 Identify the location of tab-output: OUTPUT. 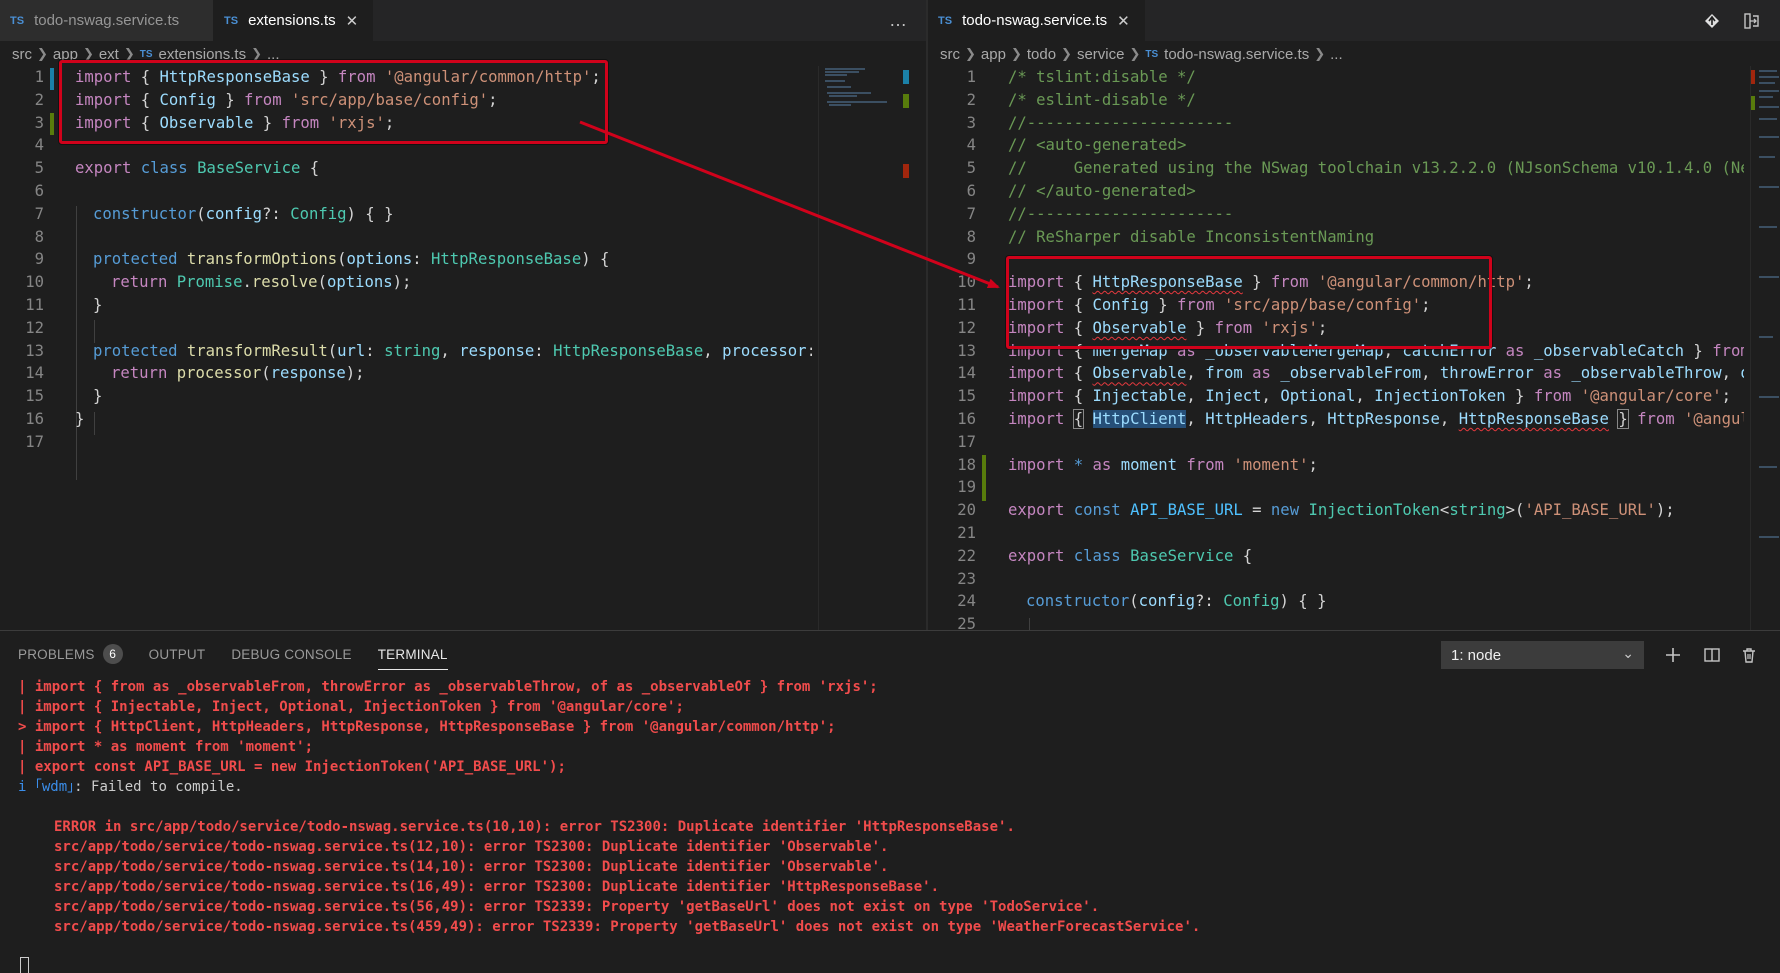
(177, 654).